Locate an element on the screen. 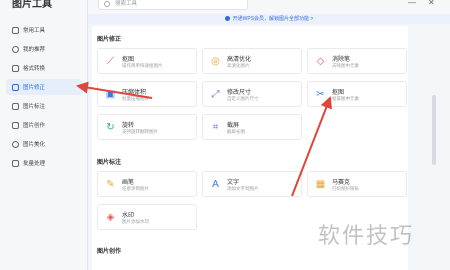  tool-card-compress: ▣ 压缩体积 批量压缩图片 is located at coordinates (147, 94).